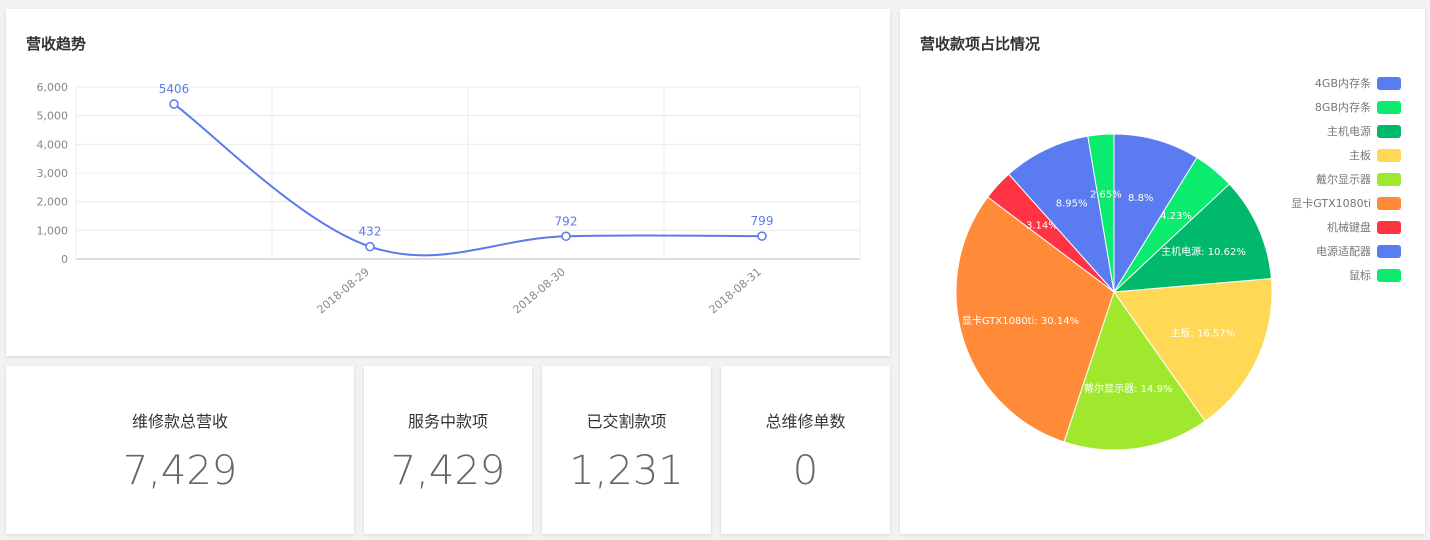 This screenshot has width=1430, height=540. Describe the element at coordinates (1349, 131) in the screenshot. I see `legend-label: 主机电源` at that location.